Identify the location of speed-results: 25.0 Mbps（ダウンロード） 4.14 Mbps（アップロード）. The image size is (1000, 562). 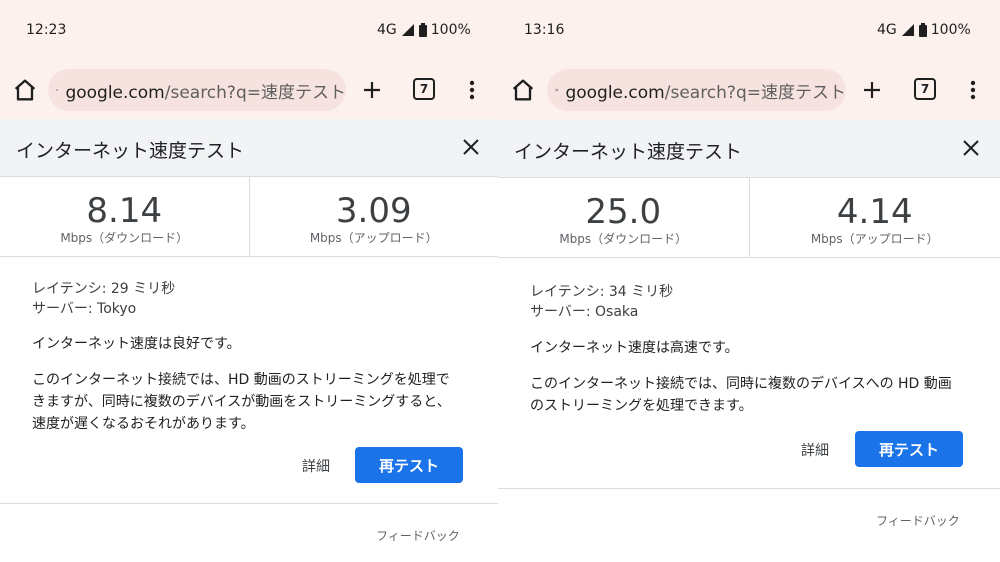
(749, 218).